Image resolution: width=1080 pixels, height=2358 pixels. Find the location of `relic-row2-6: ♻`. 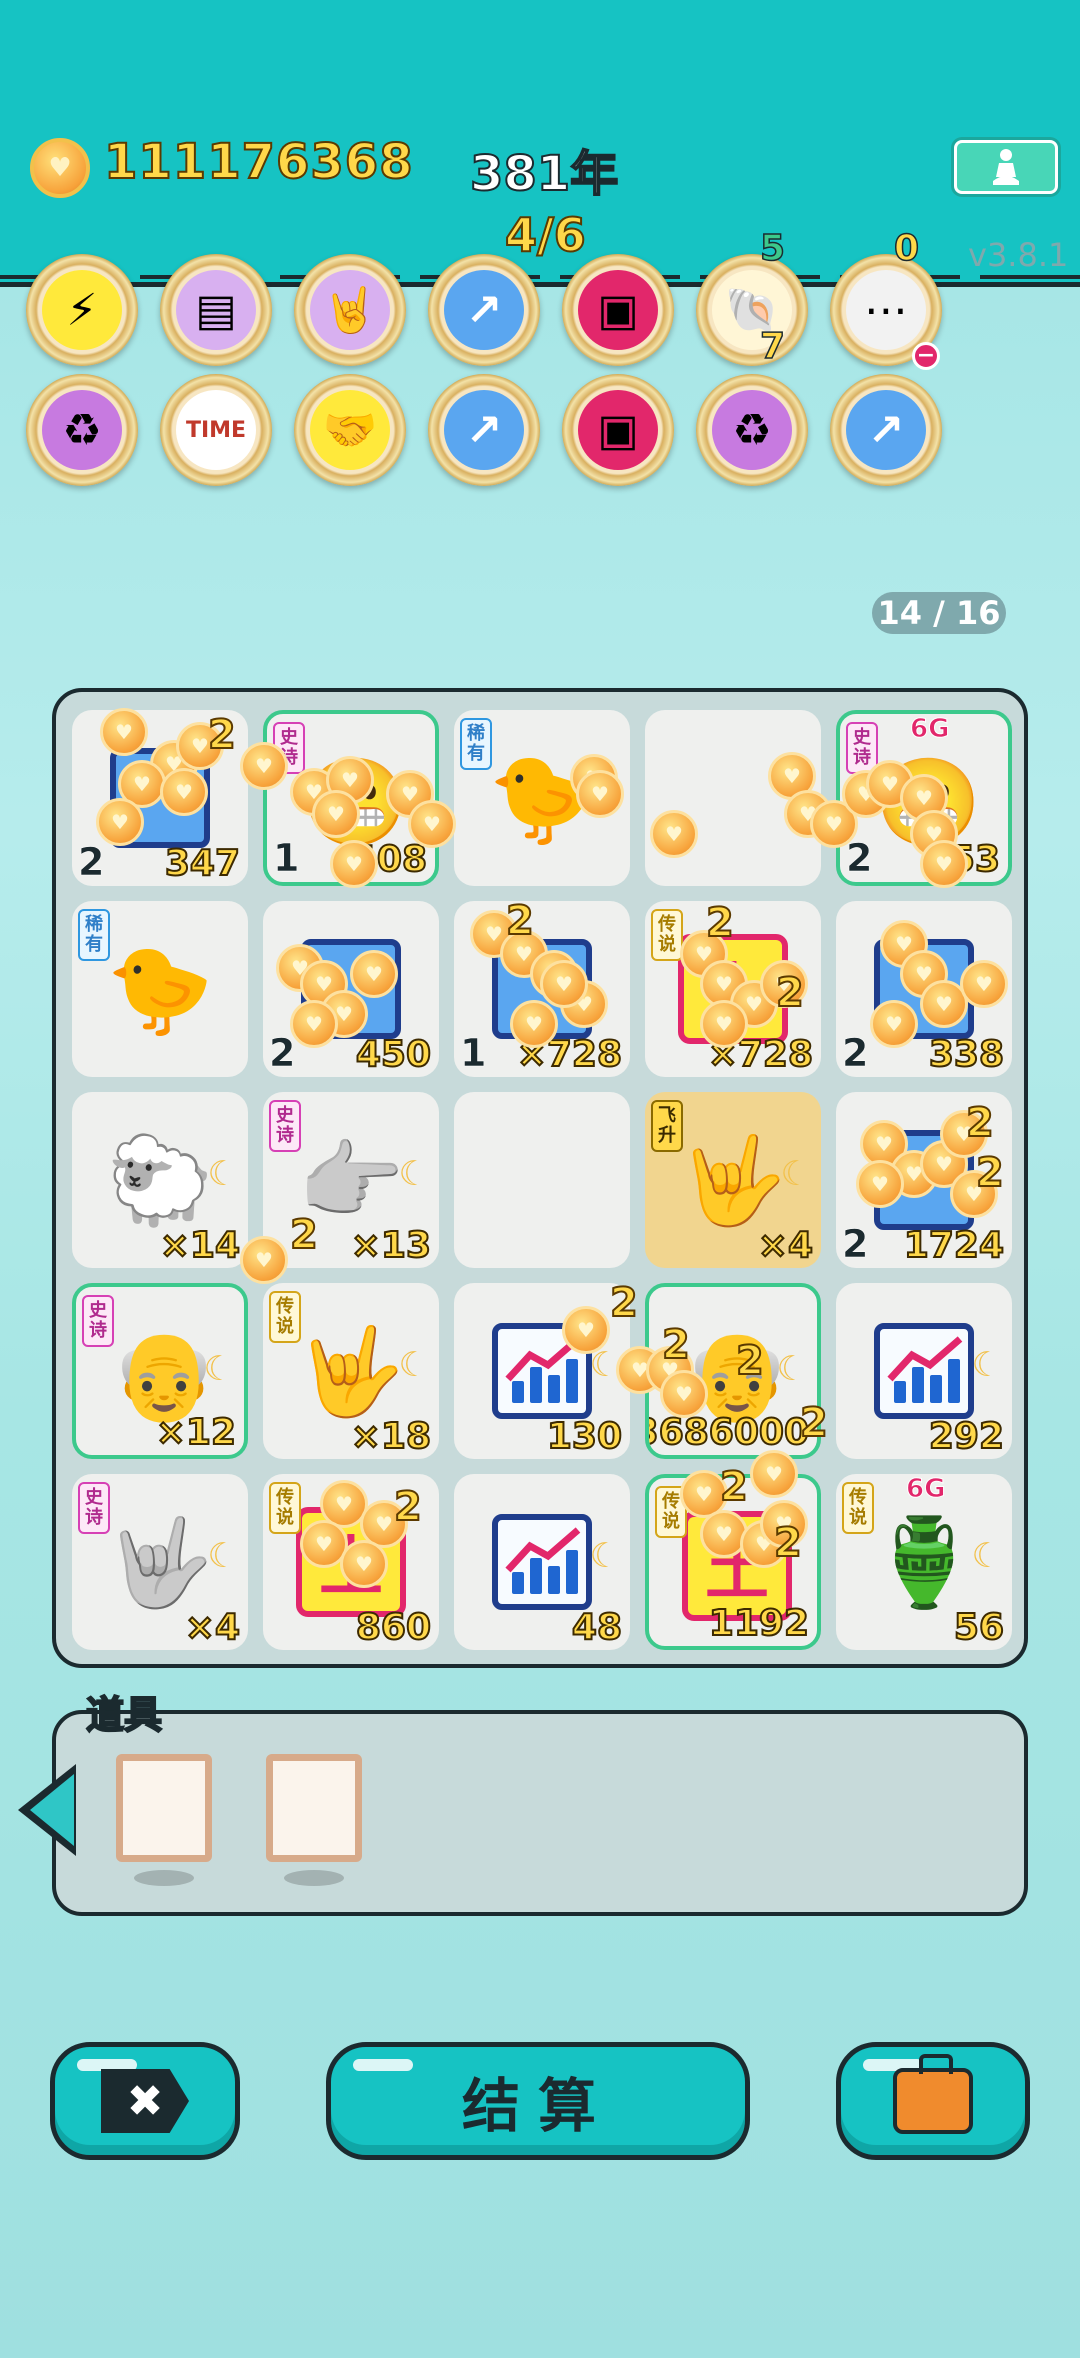

relic-row2-6: ♻ is located at coordinates (752, 430).